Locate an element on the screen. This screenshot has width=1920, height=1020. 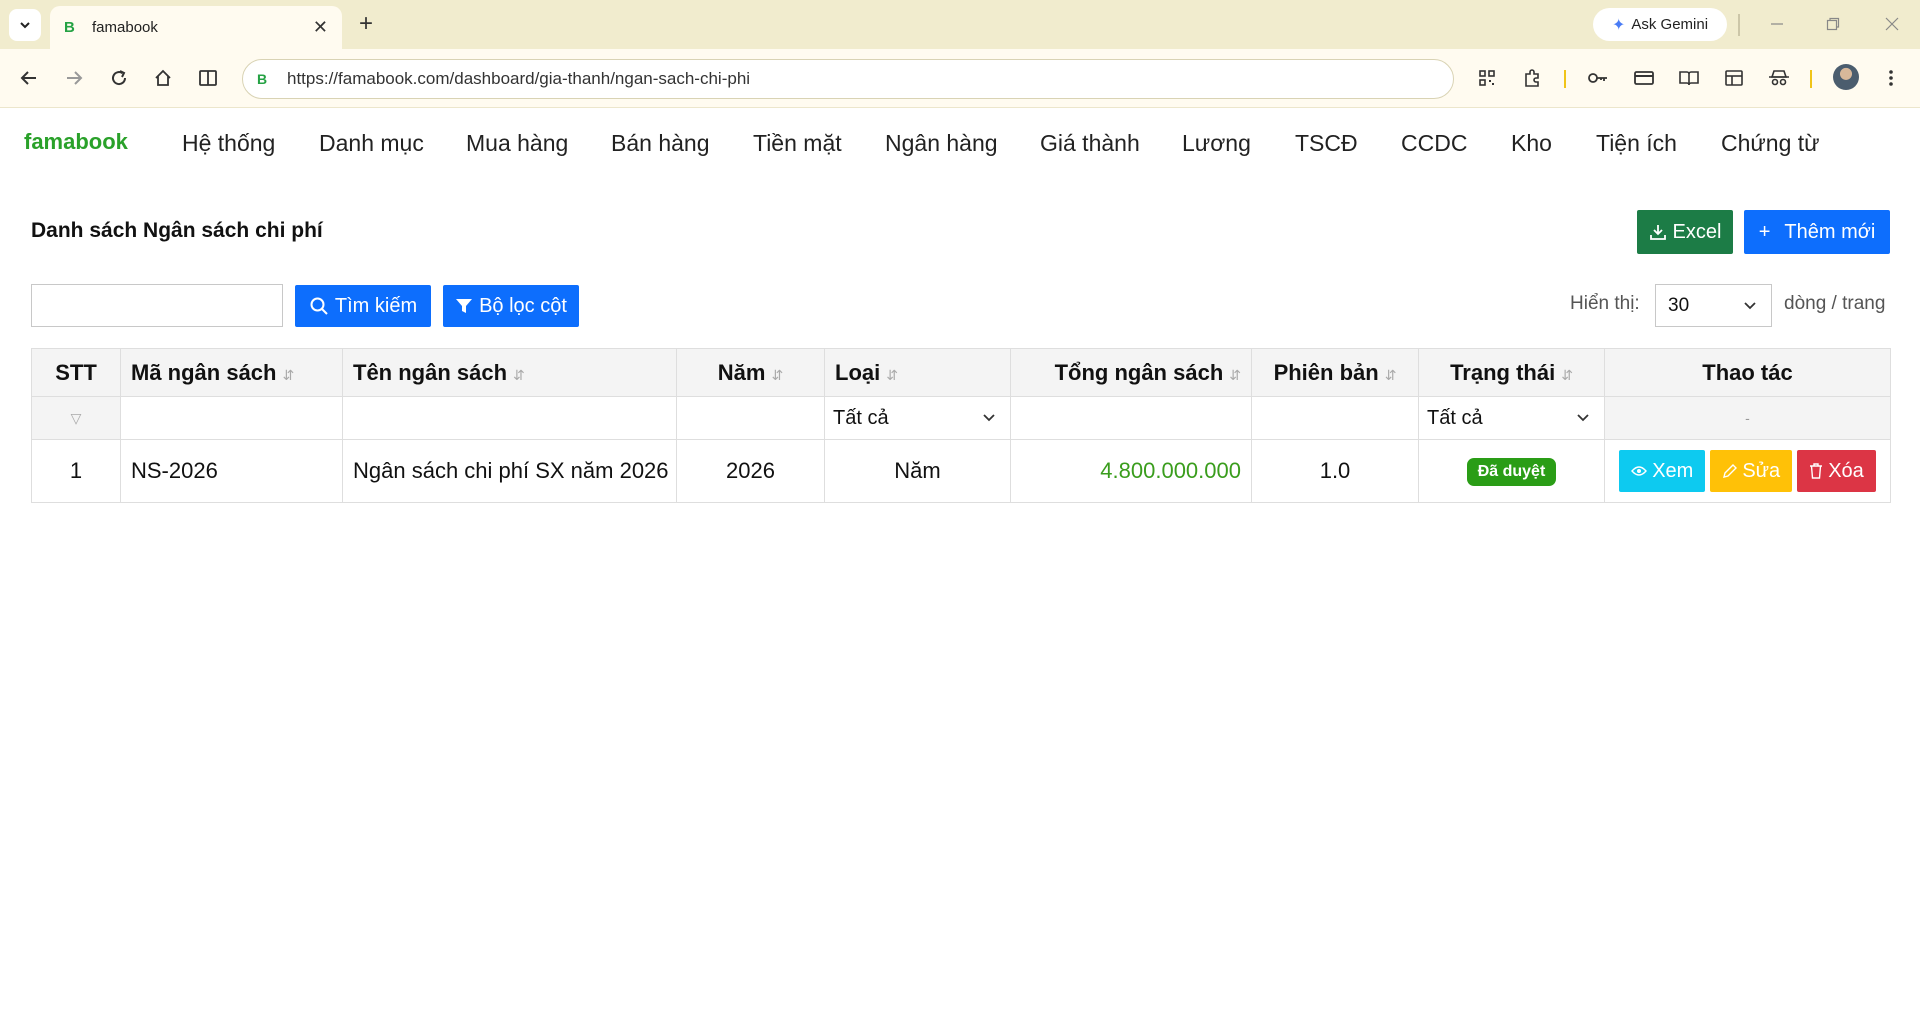
search-input is located at coordinates (157, 305).